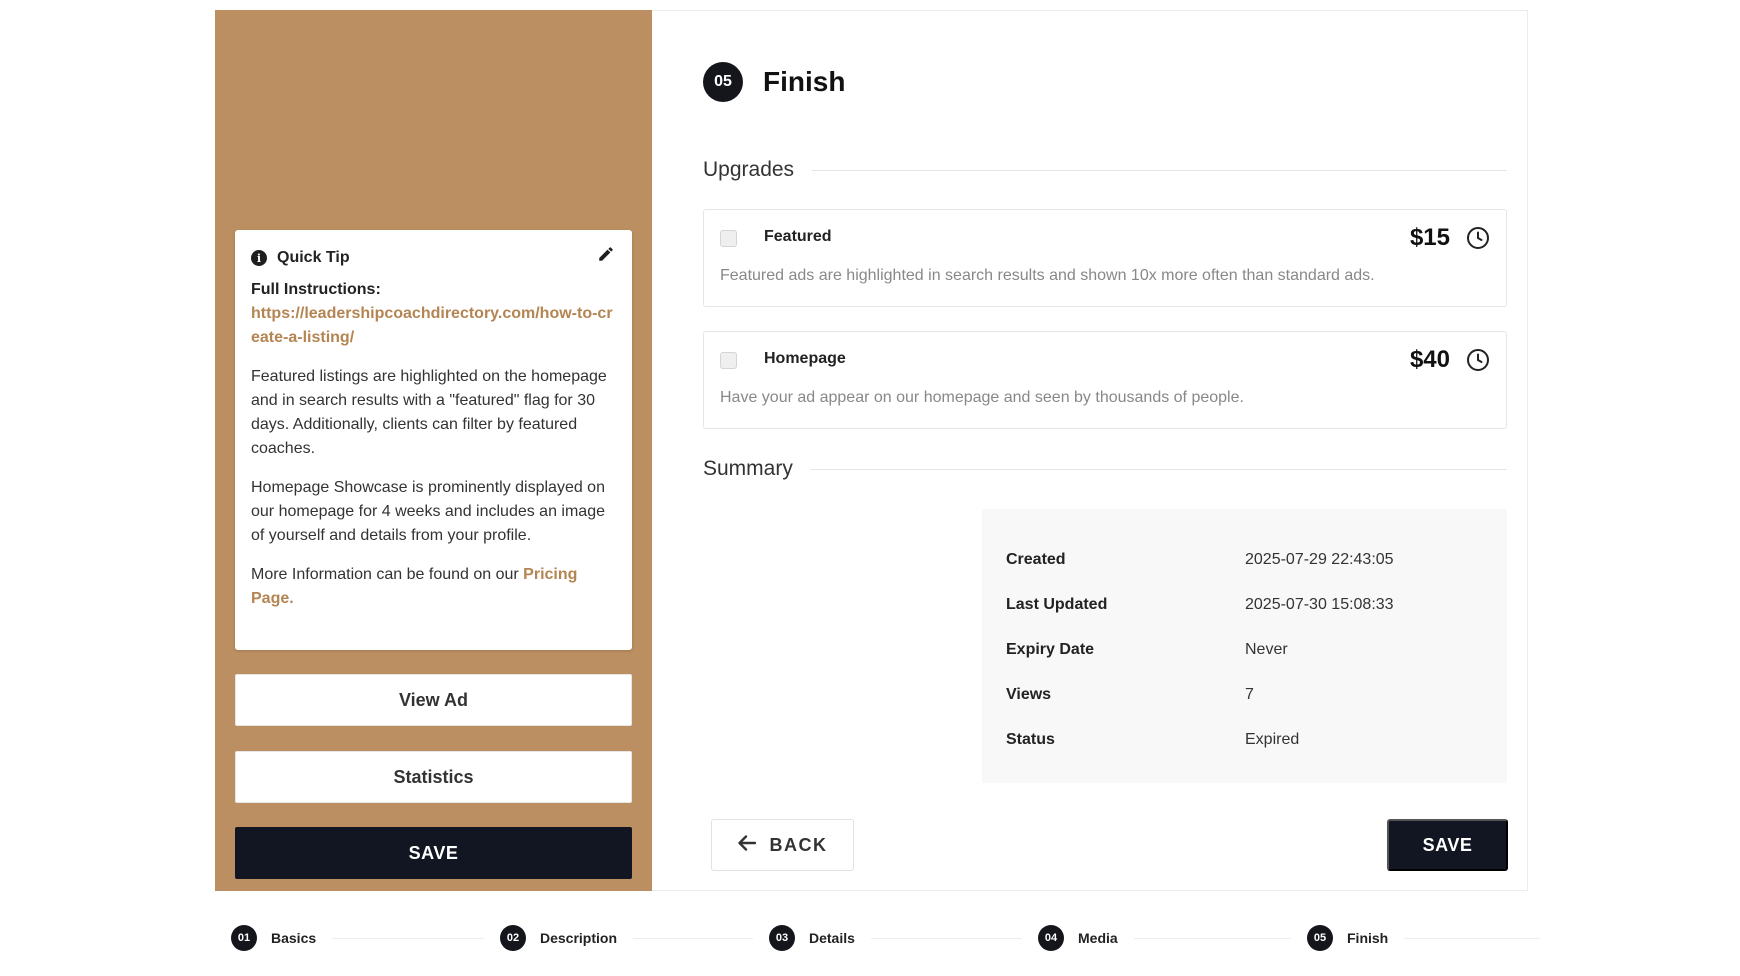 The width and height of the screenshot is (1740, 976). Describe the element at coordinates (1319, 559) in the screenshot. I see `summary-value: 2025-07-29 22:43:05` at that location.